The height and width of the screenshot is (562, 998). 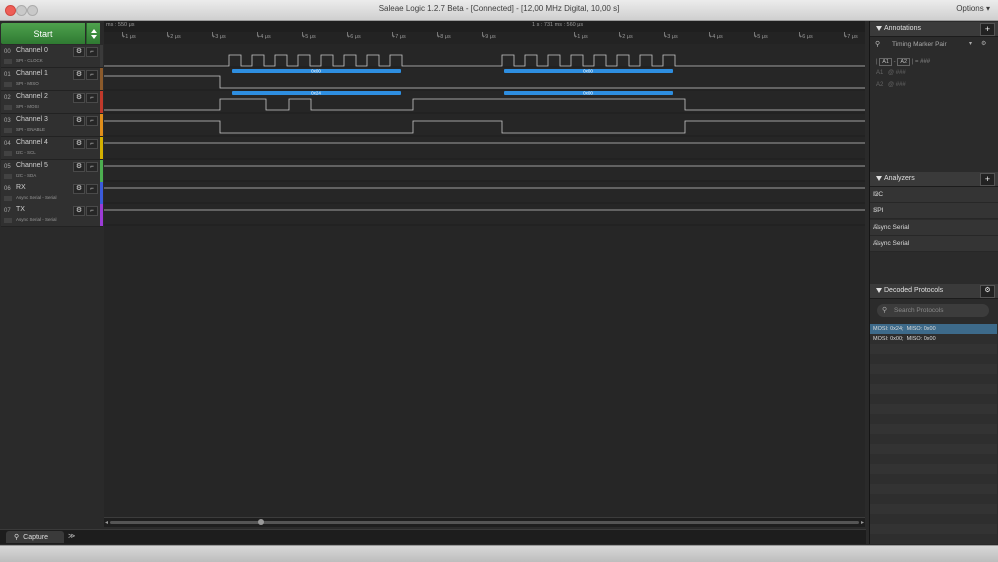 What do you see at coordinates (7, 121) in the screenshot?
I see `channel-number: 03` at bounding box center [7, 121].